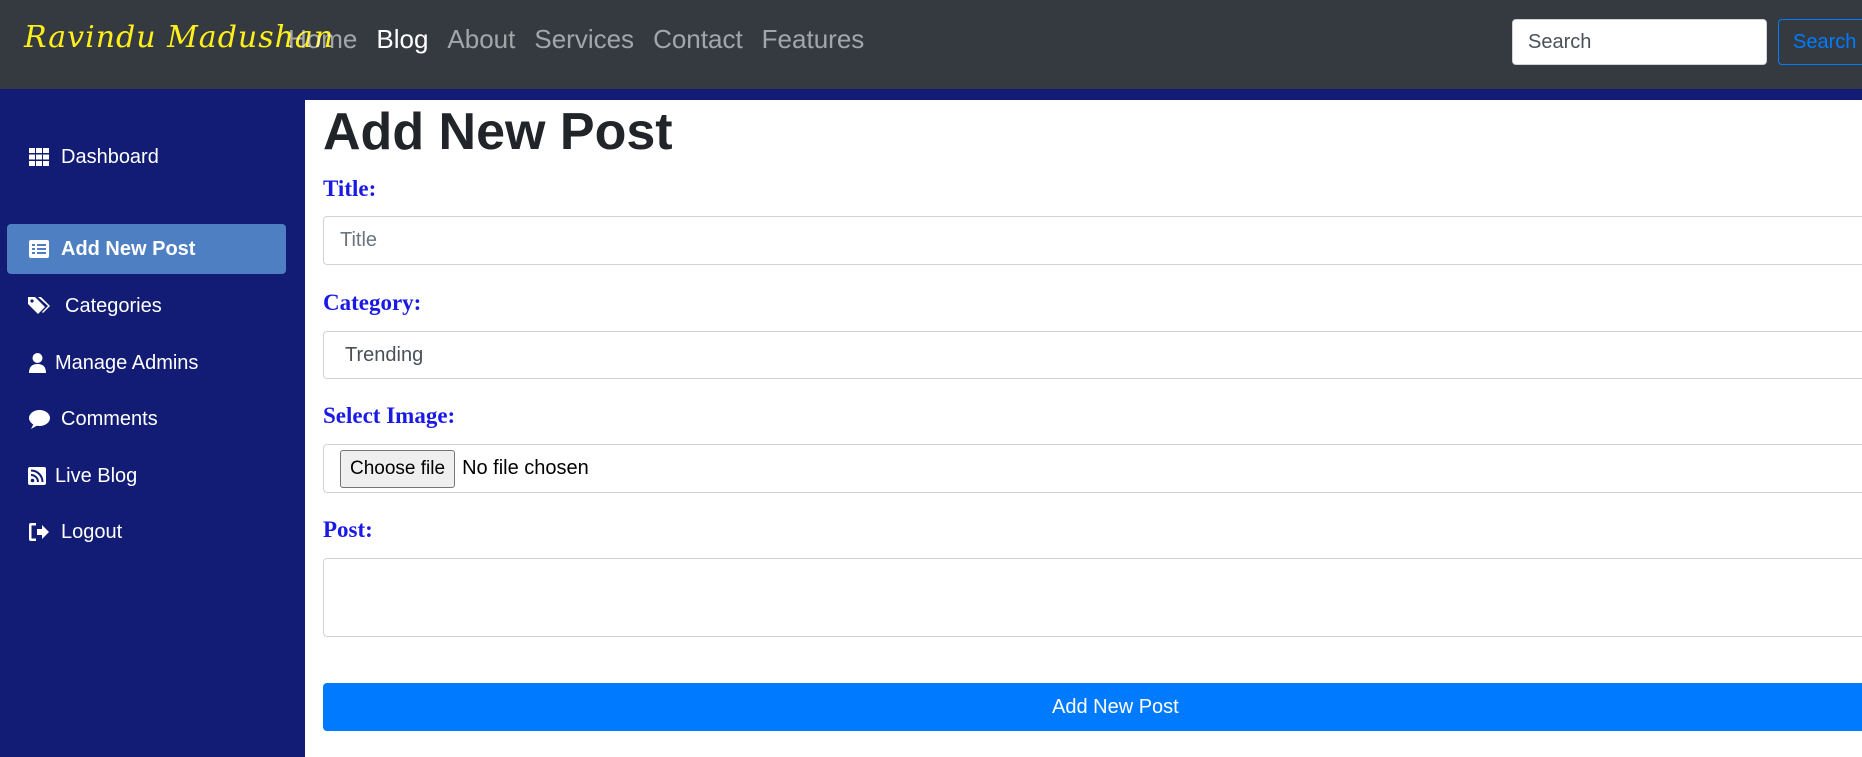 Image resolution: width=1862 pixels, height=757 pixels. What do you see at coordinates (39, 532) in the screenshot?
I see `sign-out-icon` at bounding box center [39, 532].